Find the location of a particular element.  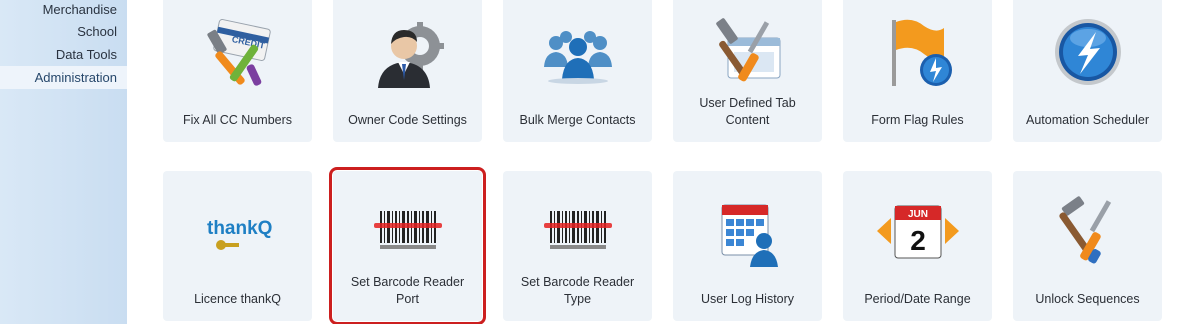

calendar-month-text: JUN is located at coordinates (917, 214).